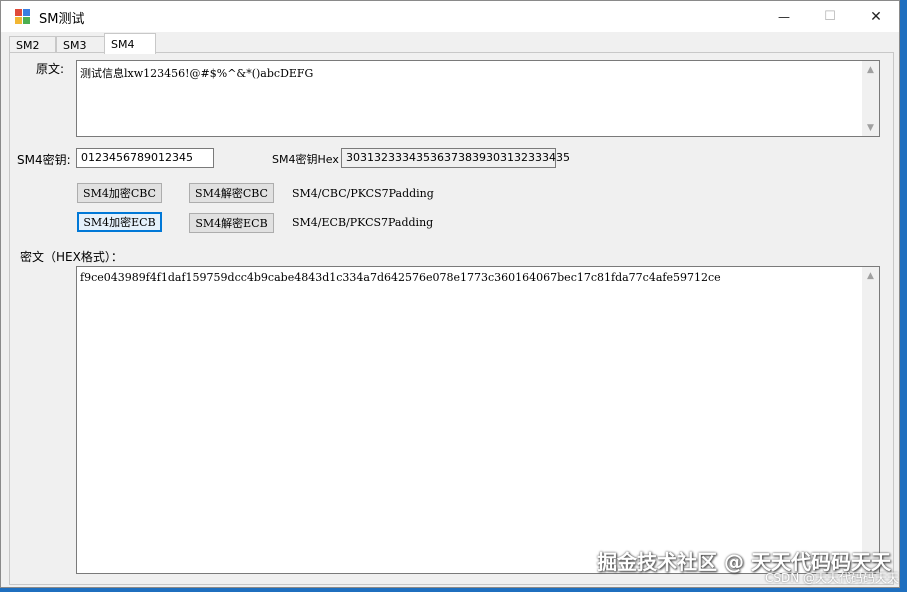 Image resolution: width=907 pixels, height=592 pixels. What do you see at coordinates (450, 16) in the screenshot?
I see `title-bar: SM测试 — ☐ ✕` at bounding box center [450, 16].